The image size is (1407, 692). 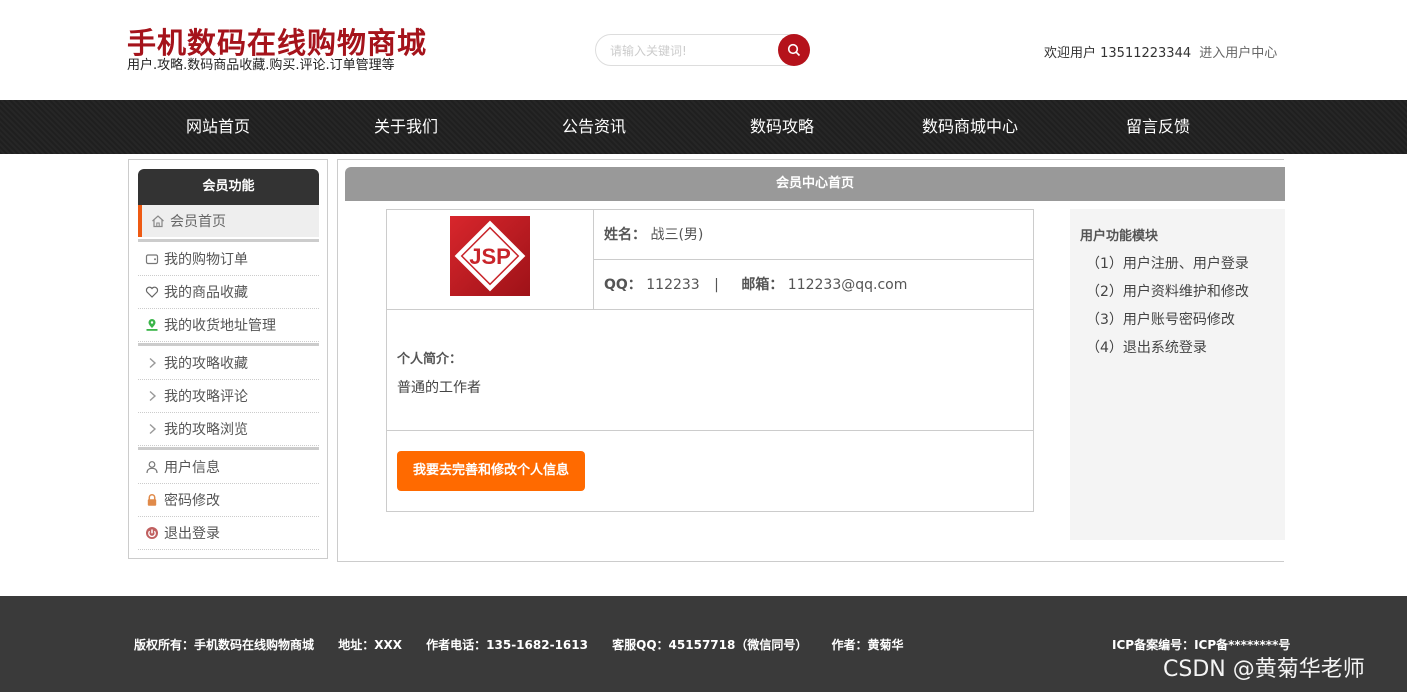 I want to click on nav-about: 关于我们, so click(x=406, y=127).